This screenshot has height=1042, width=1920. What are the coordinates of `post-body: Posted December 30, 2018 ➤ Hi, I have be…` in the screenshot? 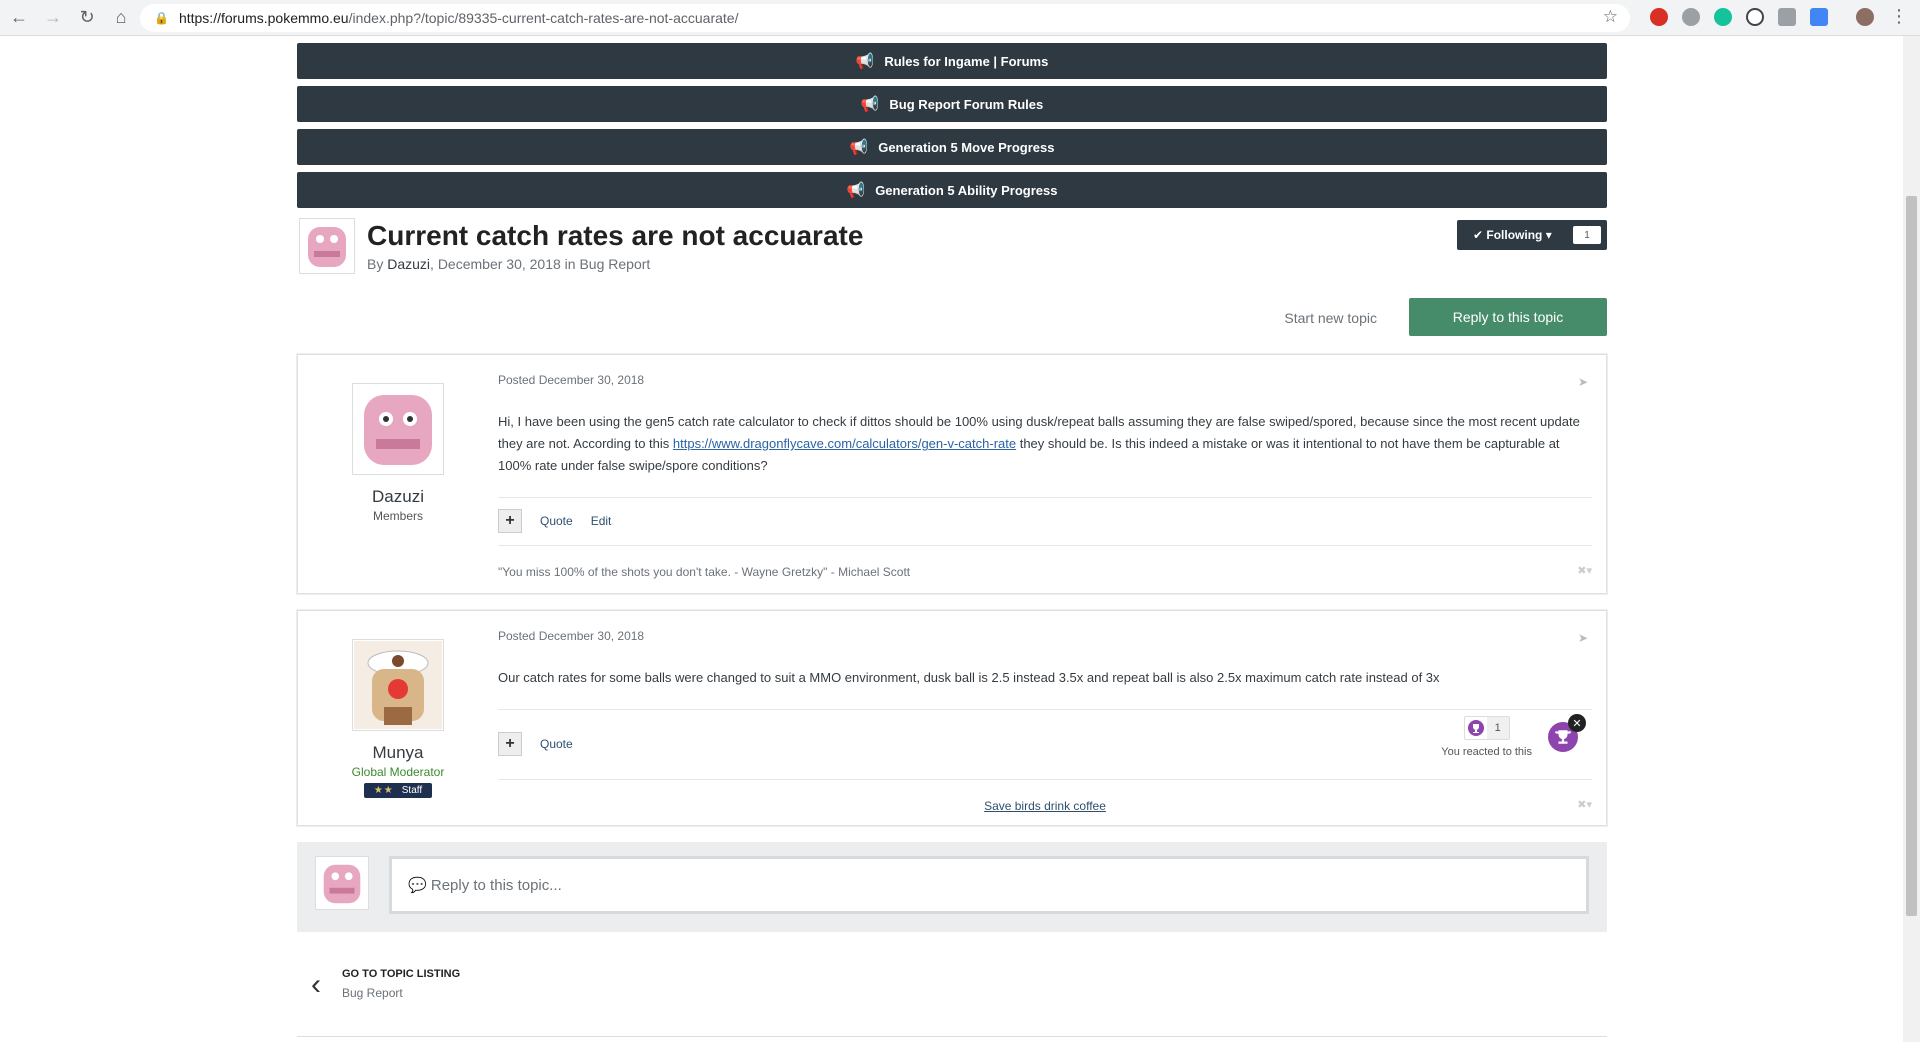 It's located at (1052, 476).